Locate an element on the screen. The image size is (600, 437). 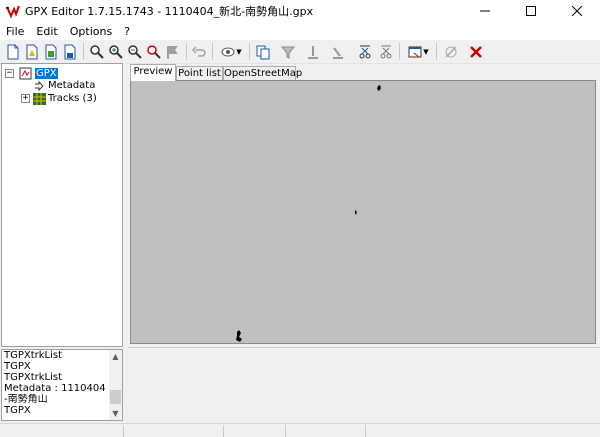
gpx-window-dropdown-button: ▼ is located at coordinates (418, 51).